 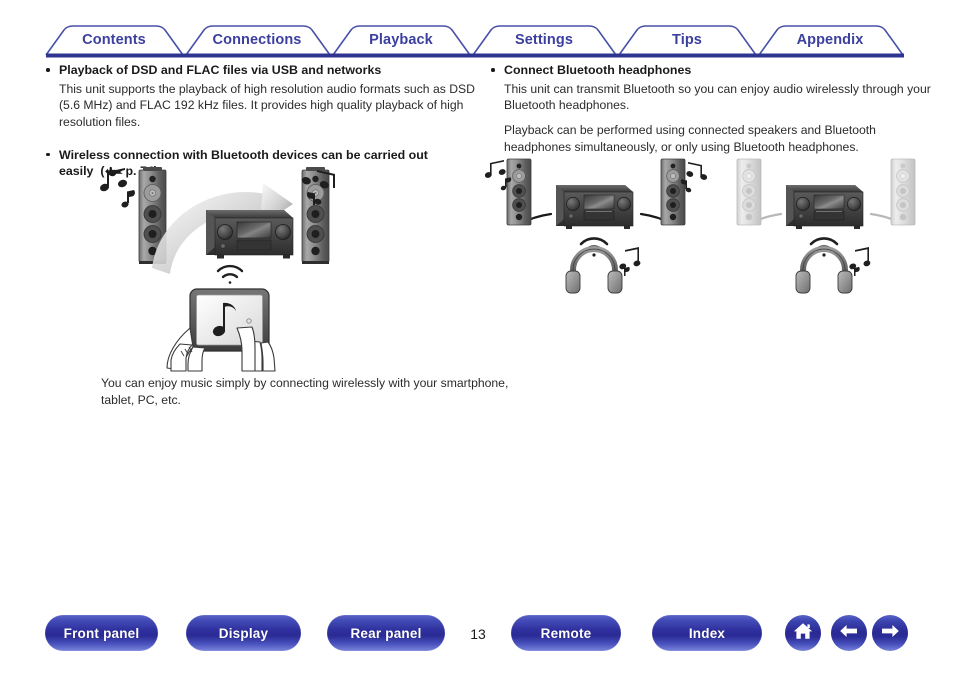 I want to click on left-speaker-active, so click(x=519, y=192).